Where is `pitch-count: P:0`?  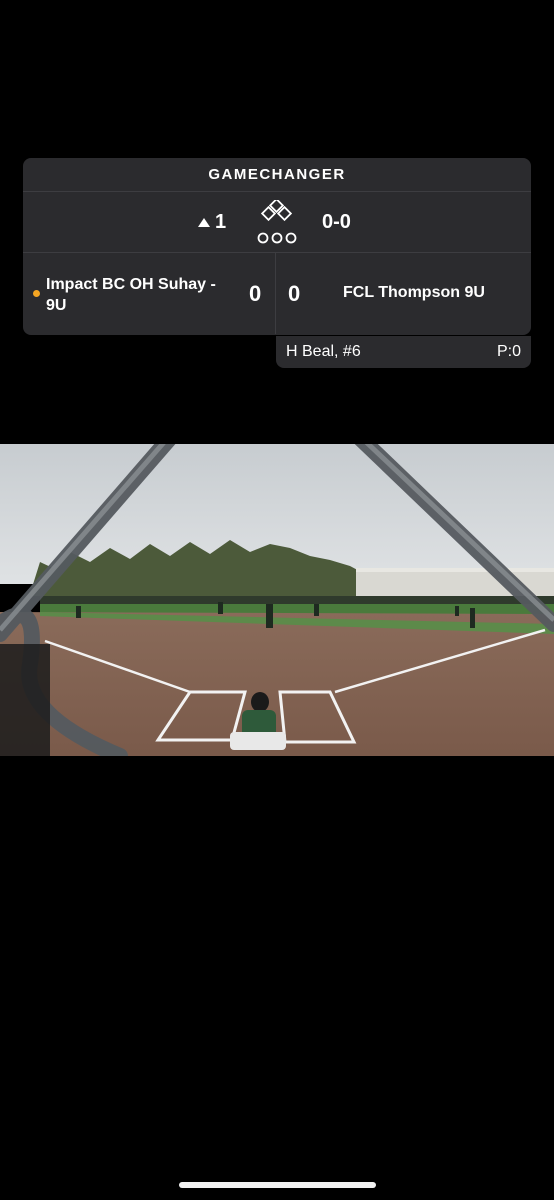
pitch-count: P:0 is located at coordinates (508, 351).